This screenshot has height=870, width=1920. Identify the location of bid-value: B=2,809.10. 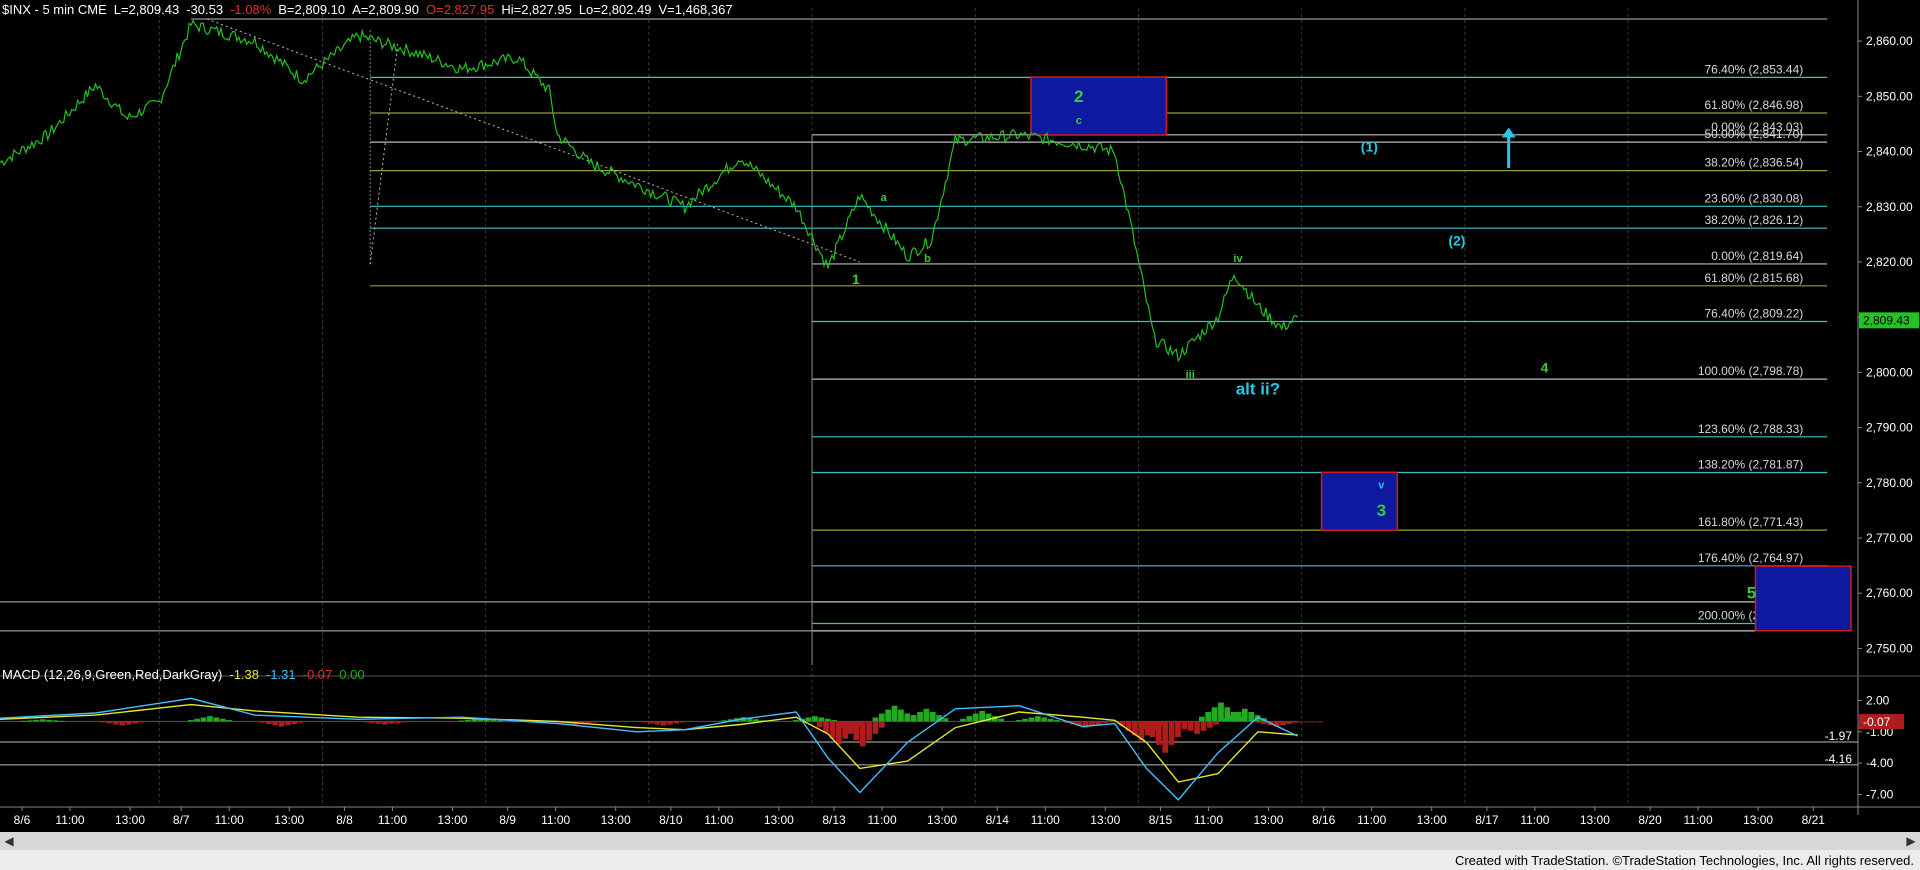
(312, 9).